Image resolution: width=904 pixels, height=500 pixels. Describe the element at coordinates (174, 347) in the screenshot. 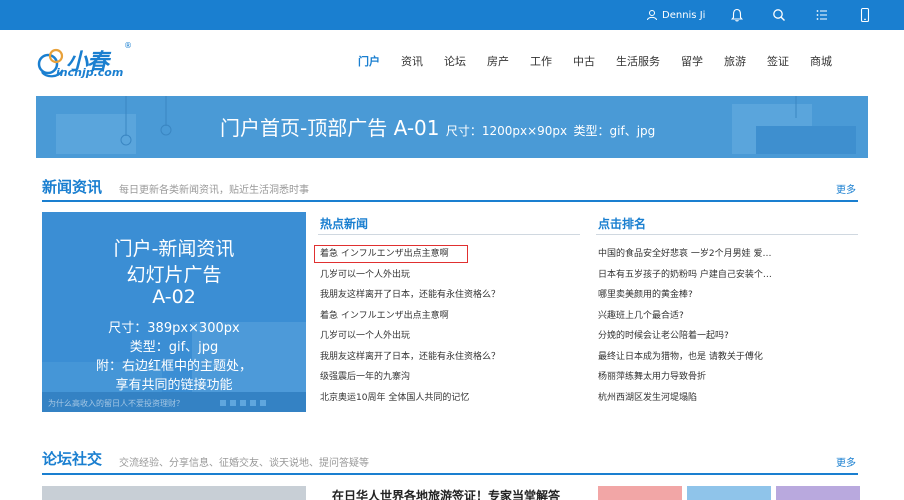

I see `slide-line-5: 类型：gif、jpg` at that location.